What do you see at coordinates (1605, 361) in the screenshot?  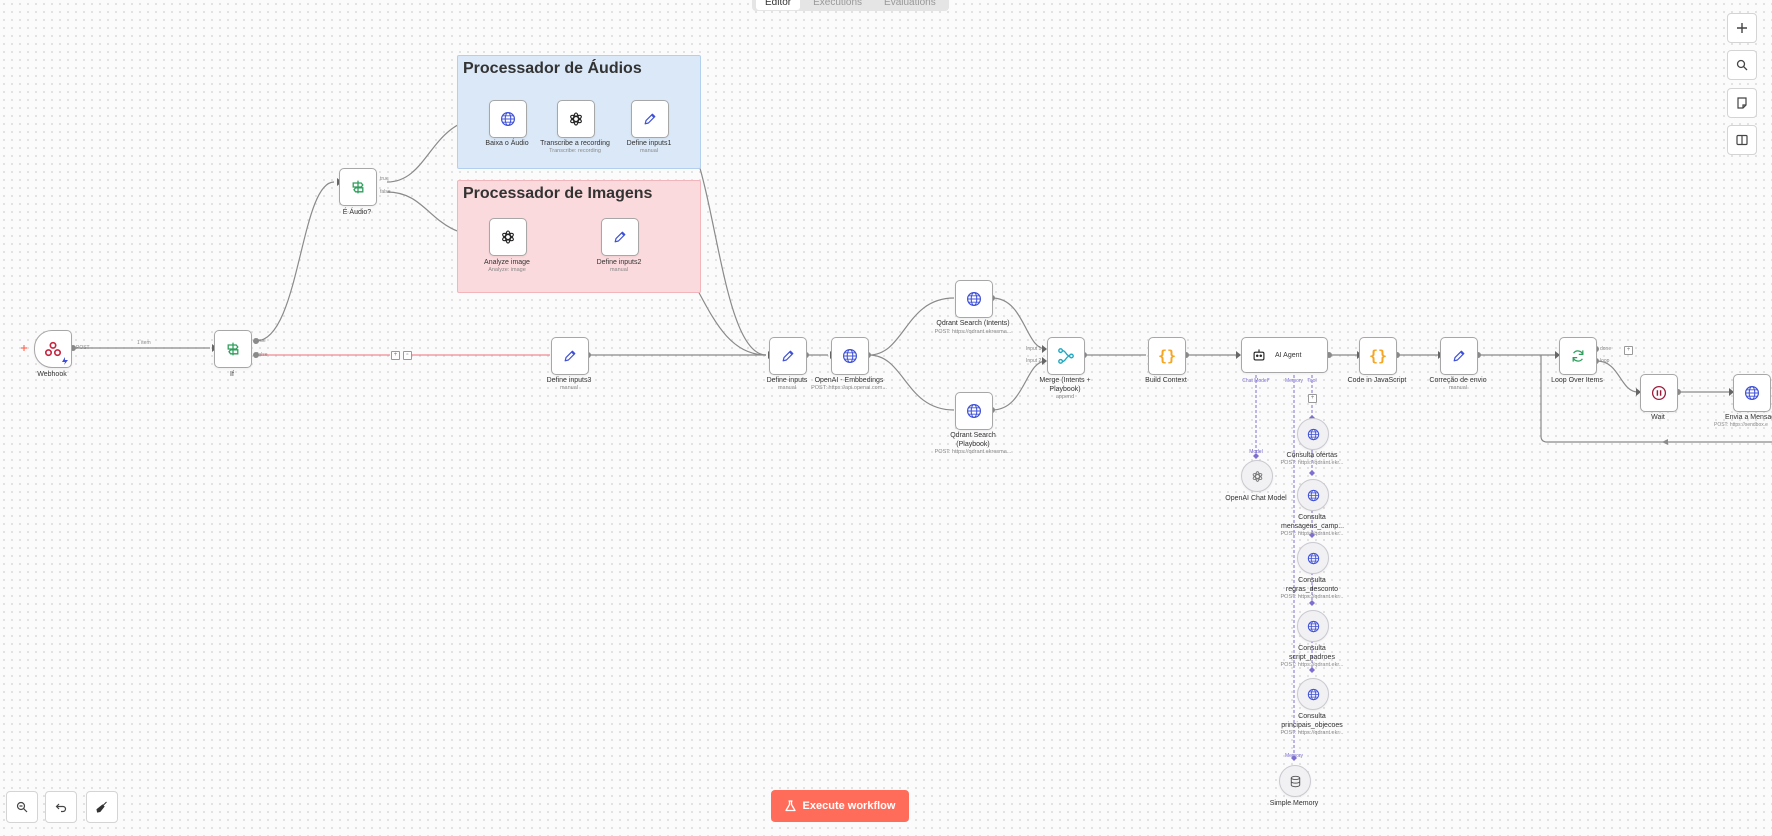 I see `port-label: loop` at bounding box center [1605, 361].